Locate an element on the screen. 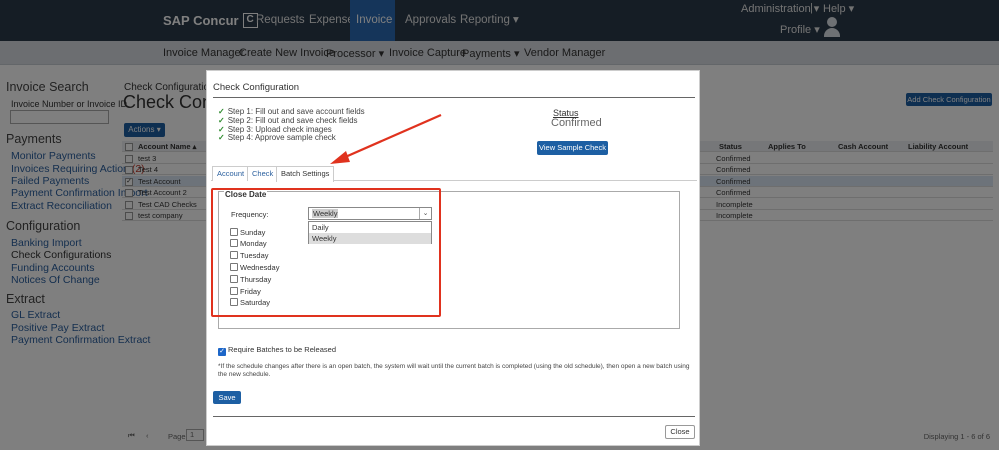 The width and height of the screenshot is (999, 450). annotation-arrow-icon is located at coordinates (386, 138).